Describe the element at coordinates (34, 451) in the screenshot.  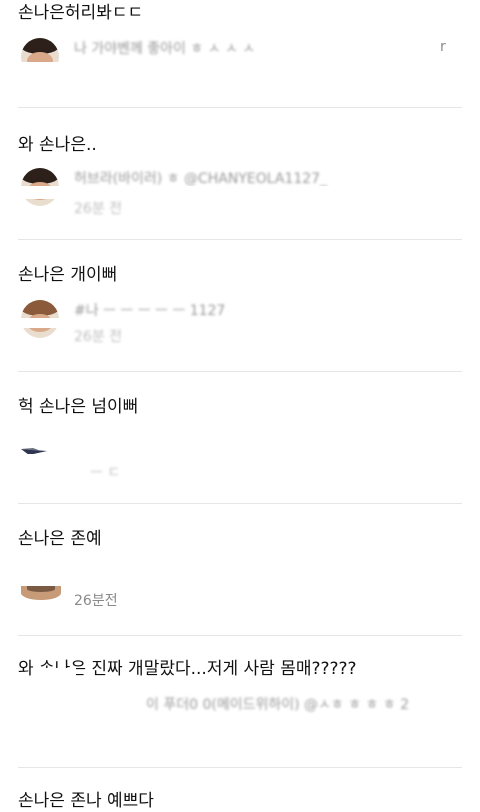
I see `avatar-fragment-icon` at that location.